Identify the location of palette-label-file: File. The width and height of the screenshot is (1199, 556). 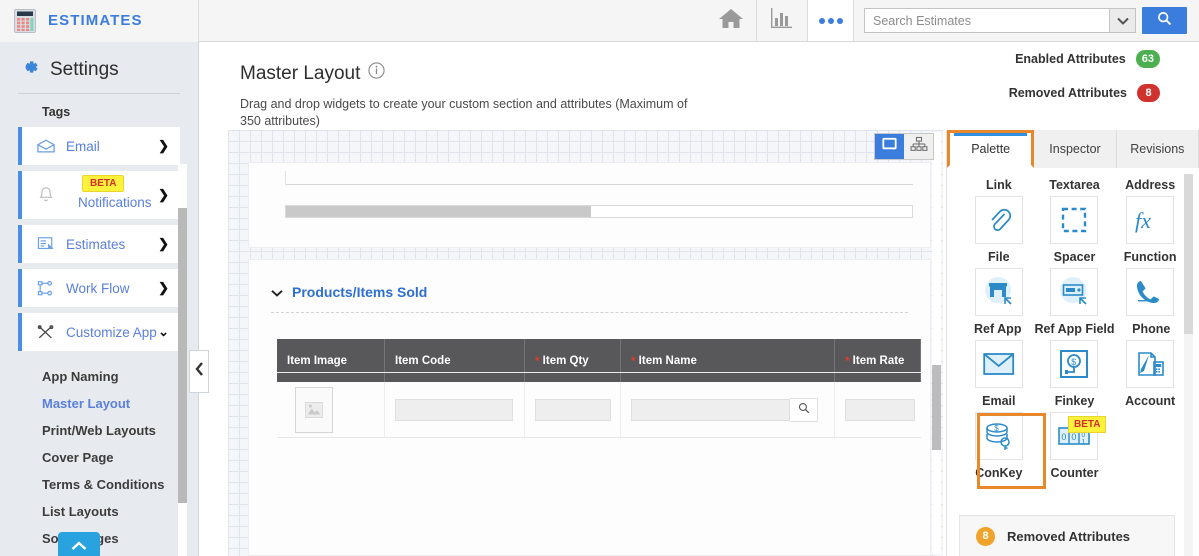
(999, 257).